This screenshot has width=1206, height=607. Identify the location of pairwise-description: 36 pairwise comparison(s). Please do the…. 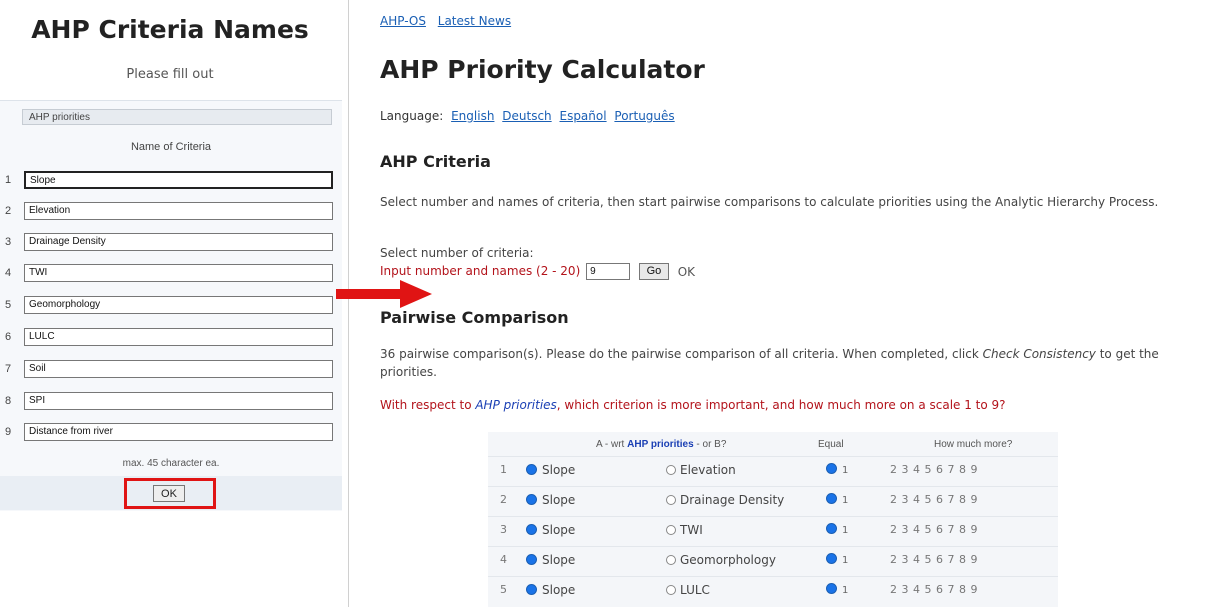
(790, 363).